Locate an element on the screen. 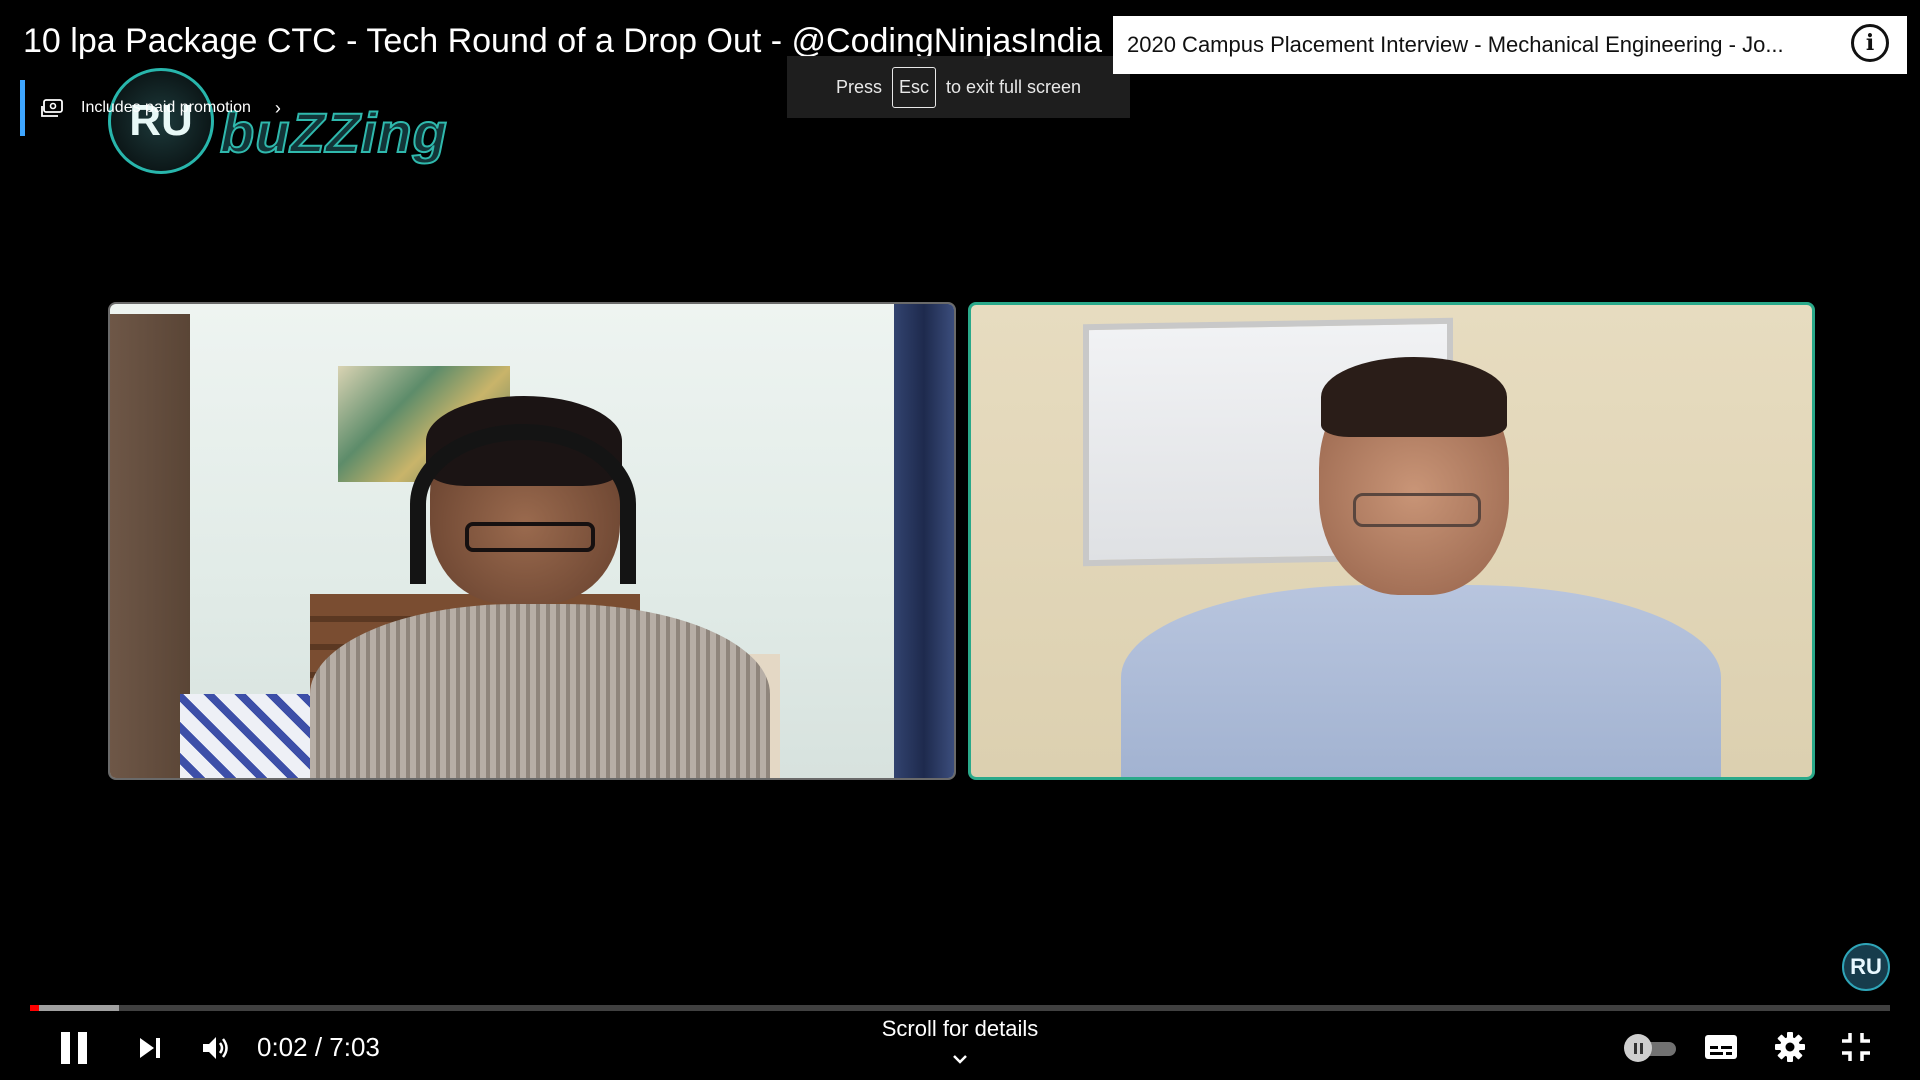 This screenshot has width=1920, height=1080. mute-button is located at coordinates (216, 1048).